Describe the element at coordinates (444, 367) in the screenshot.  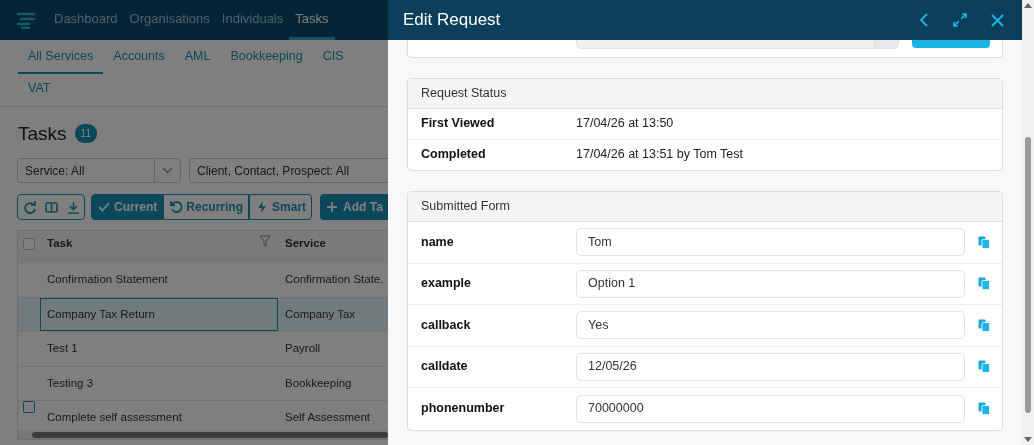
I see `field-label: calldate` at that location.